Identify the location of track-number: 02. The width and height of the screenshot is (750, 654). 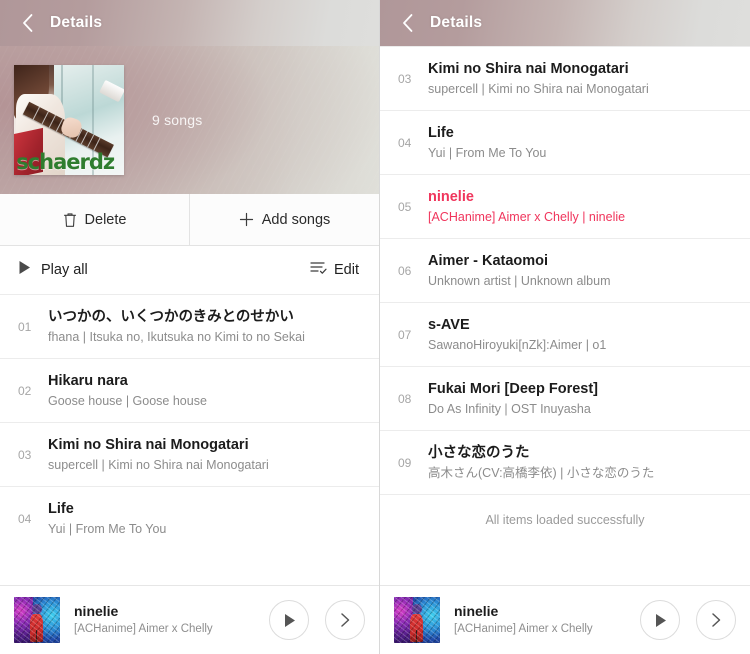
(25, 390).